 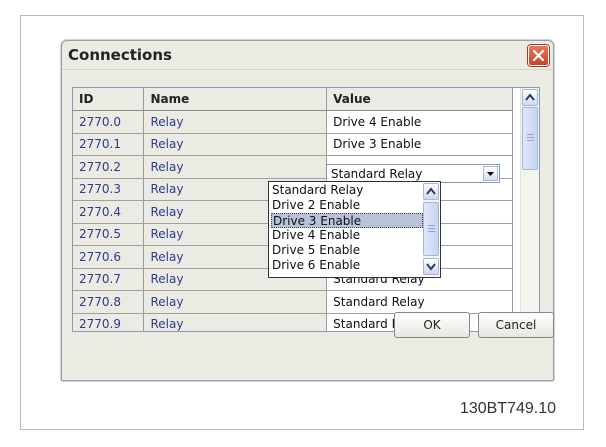 What do you see at coordinates (507, 408) in the screenshot?
I see `figure-id: 130BT749.10` at bounding box center [507, 408].